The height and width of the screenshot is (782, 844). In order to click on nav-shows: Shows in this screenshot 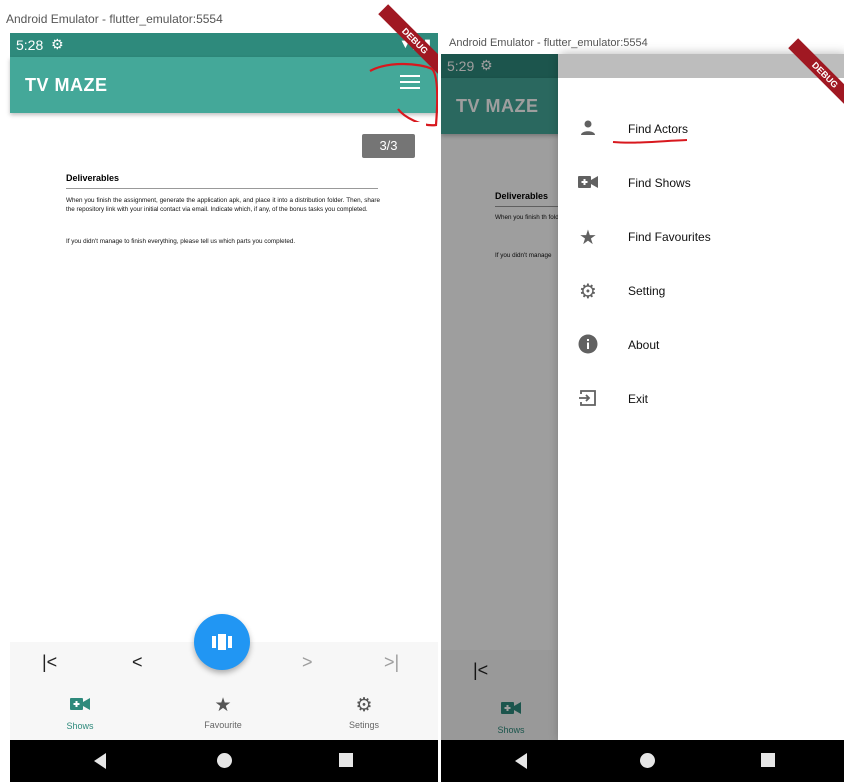, I will do `click(80, 711)`.